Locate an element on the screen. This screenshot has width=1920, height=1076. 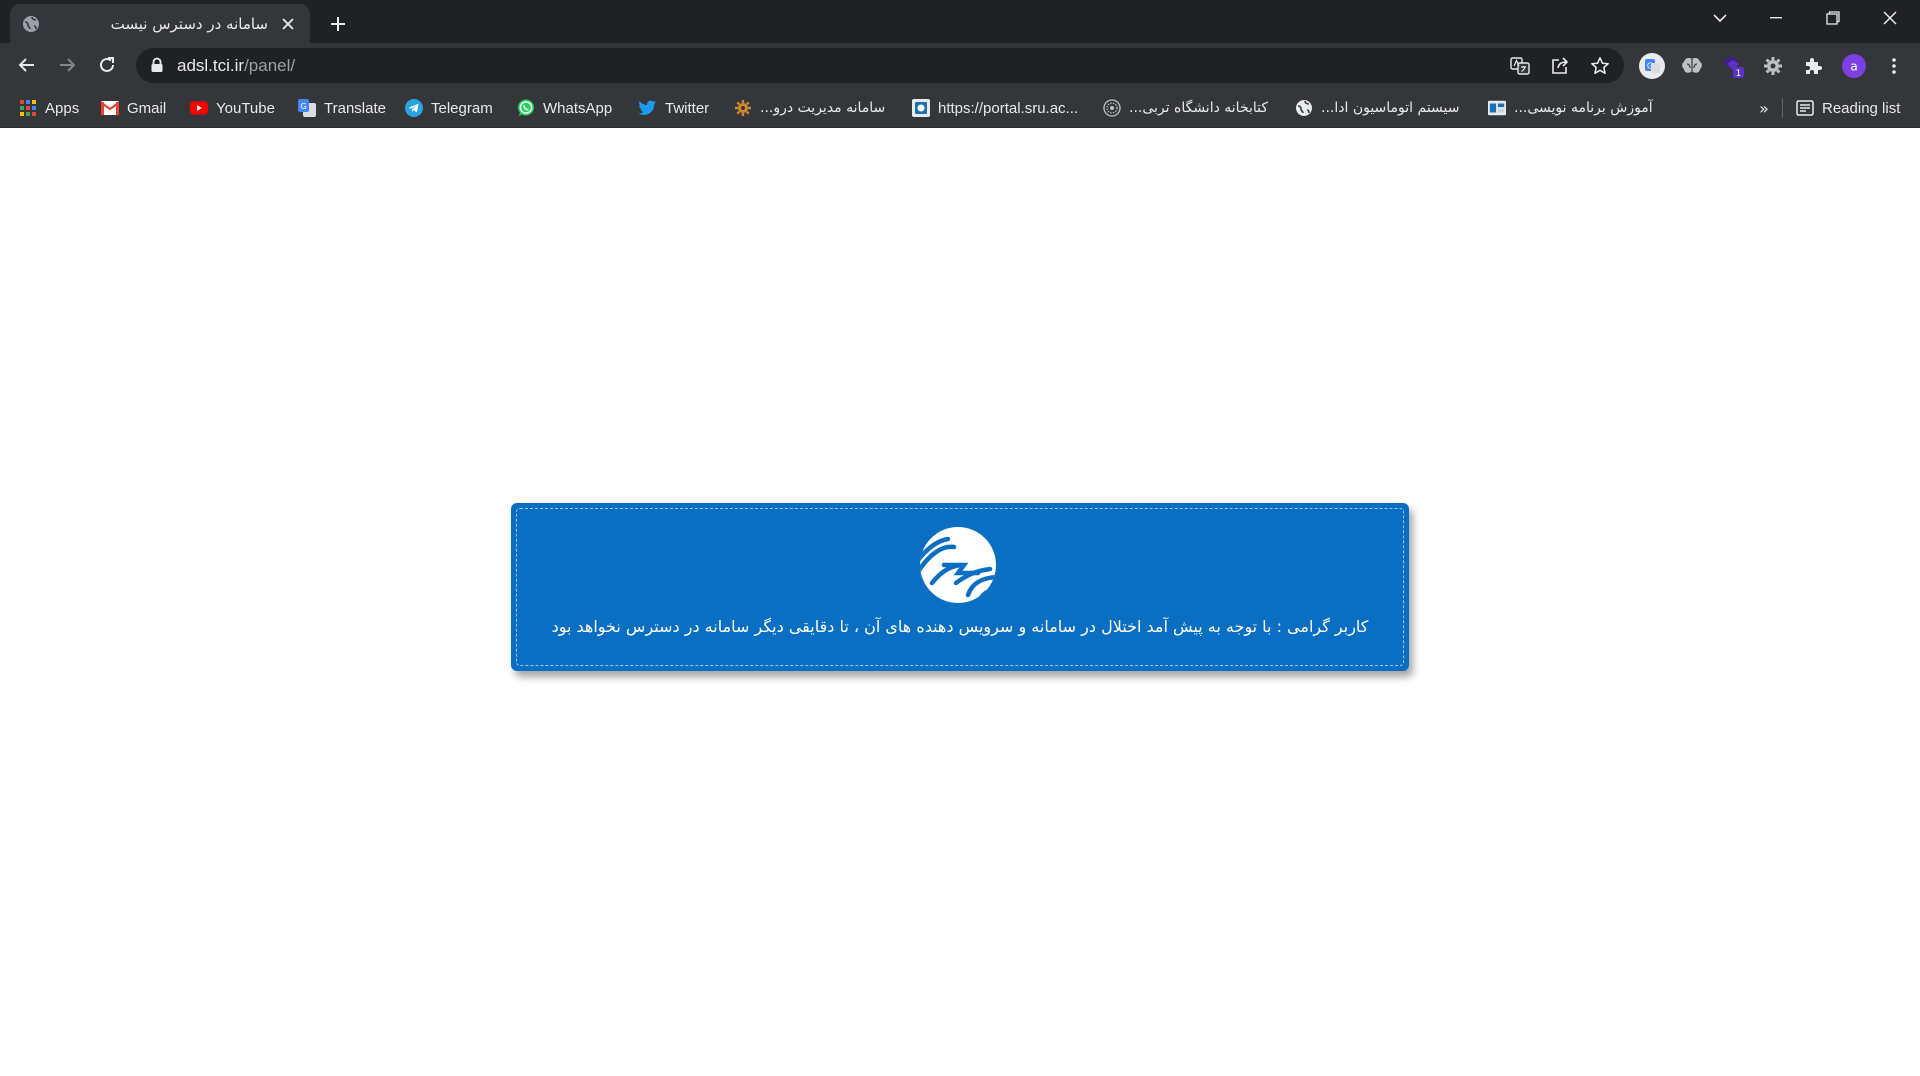
svg-text: G is located at coordinates (303, 106).